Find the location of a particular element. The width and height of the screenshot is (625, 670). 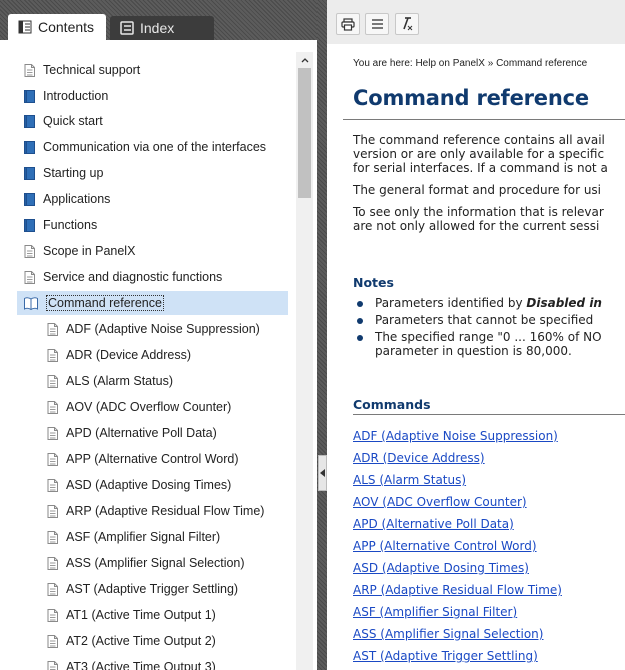

page-title: Command reference is located at coordinates (471, 98).